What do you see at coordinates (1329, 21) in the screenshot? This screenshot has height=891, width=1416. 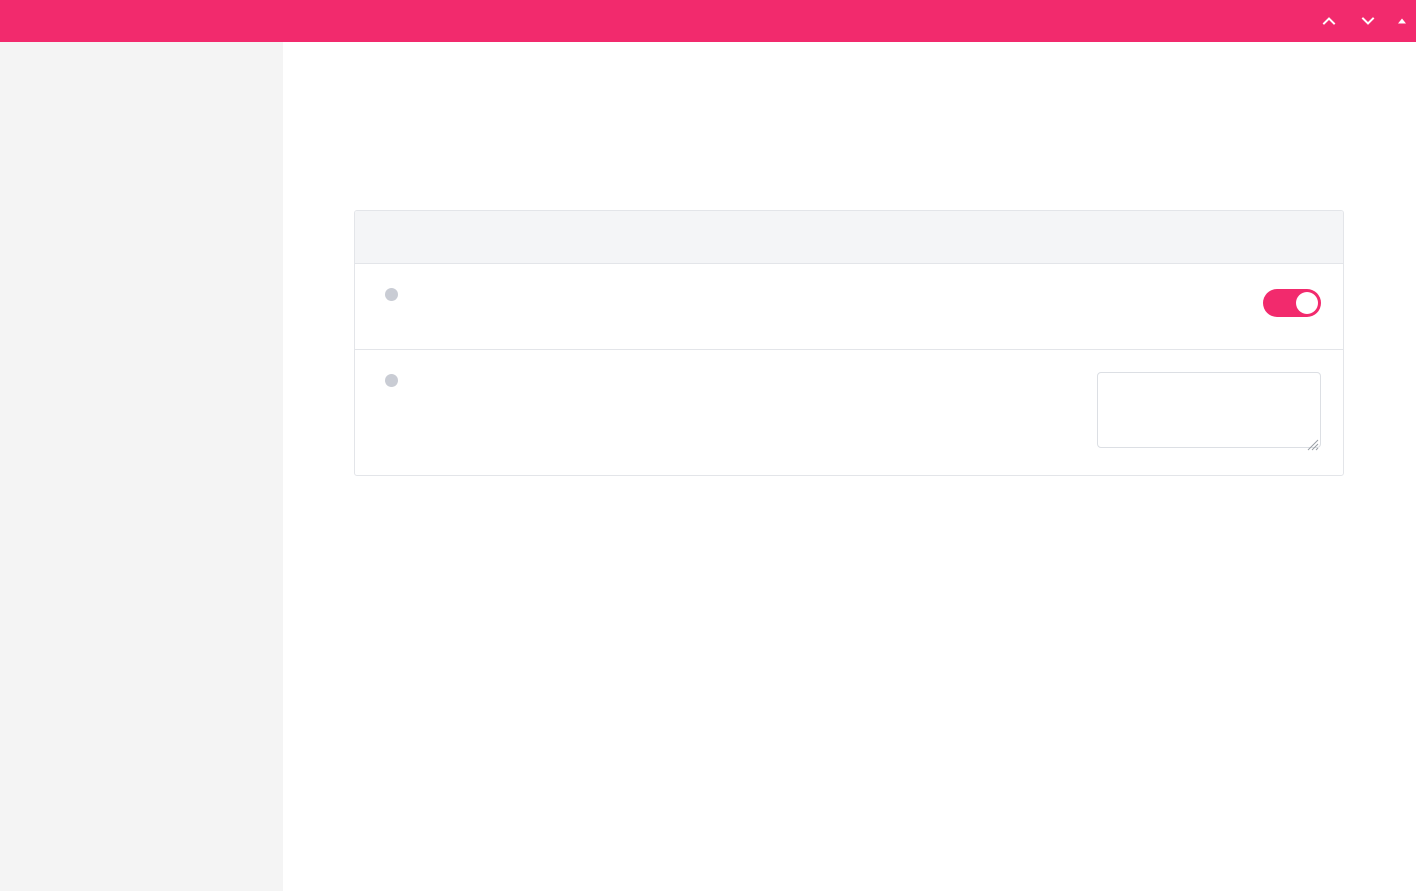 I see `chevron-up-icon` at bounding box center [1329, 21].